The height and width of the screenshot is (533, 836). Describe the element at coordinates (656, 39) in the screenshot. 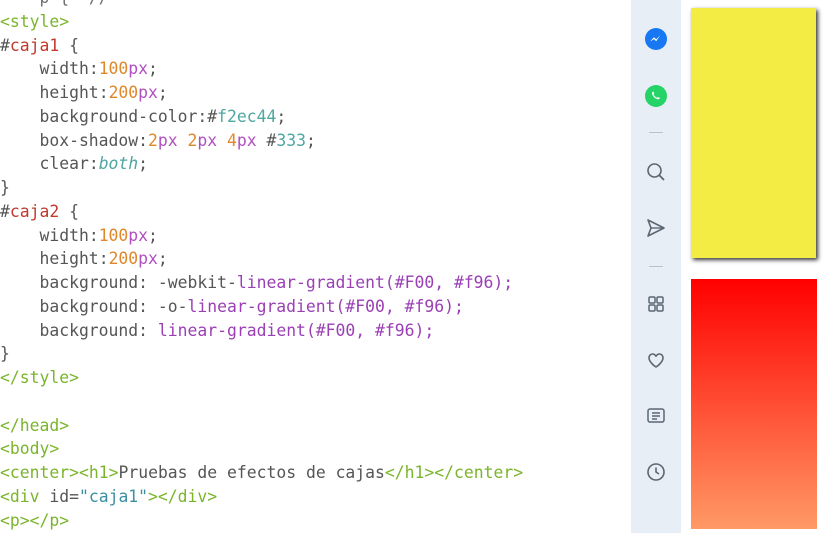

I see `messenger-icon` at that location.